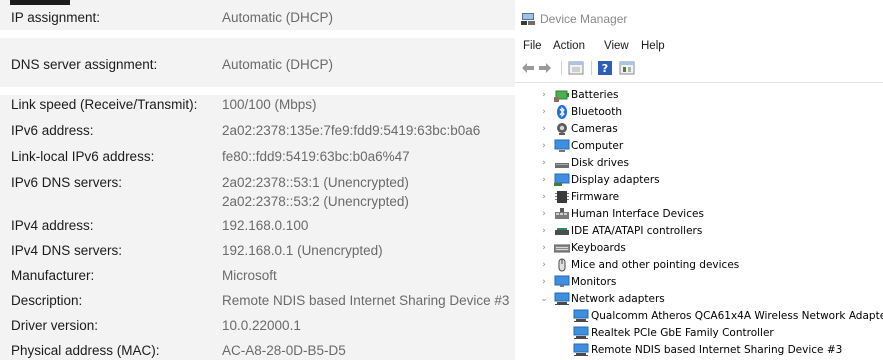 This screenshot has width=883, height=360. What do you see at coordinates (627, 68) in the screenshot?
I see `scan-hardware-icon` at bounding box center [627, 68].